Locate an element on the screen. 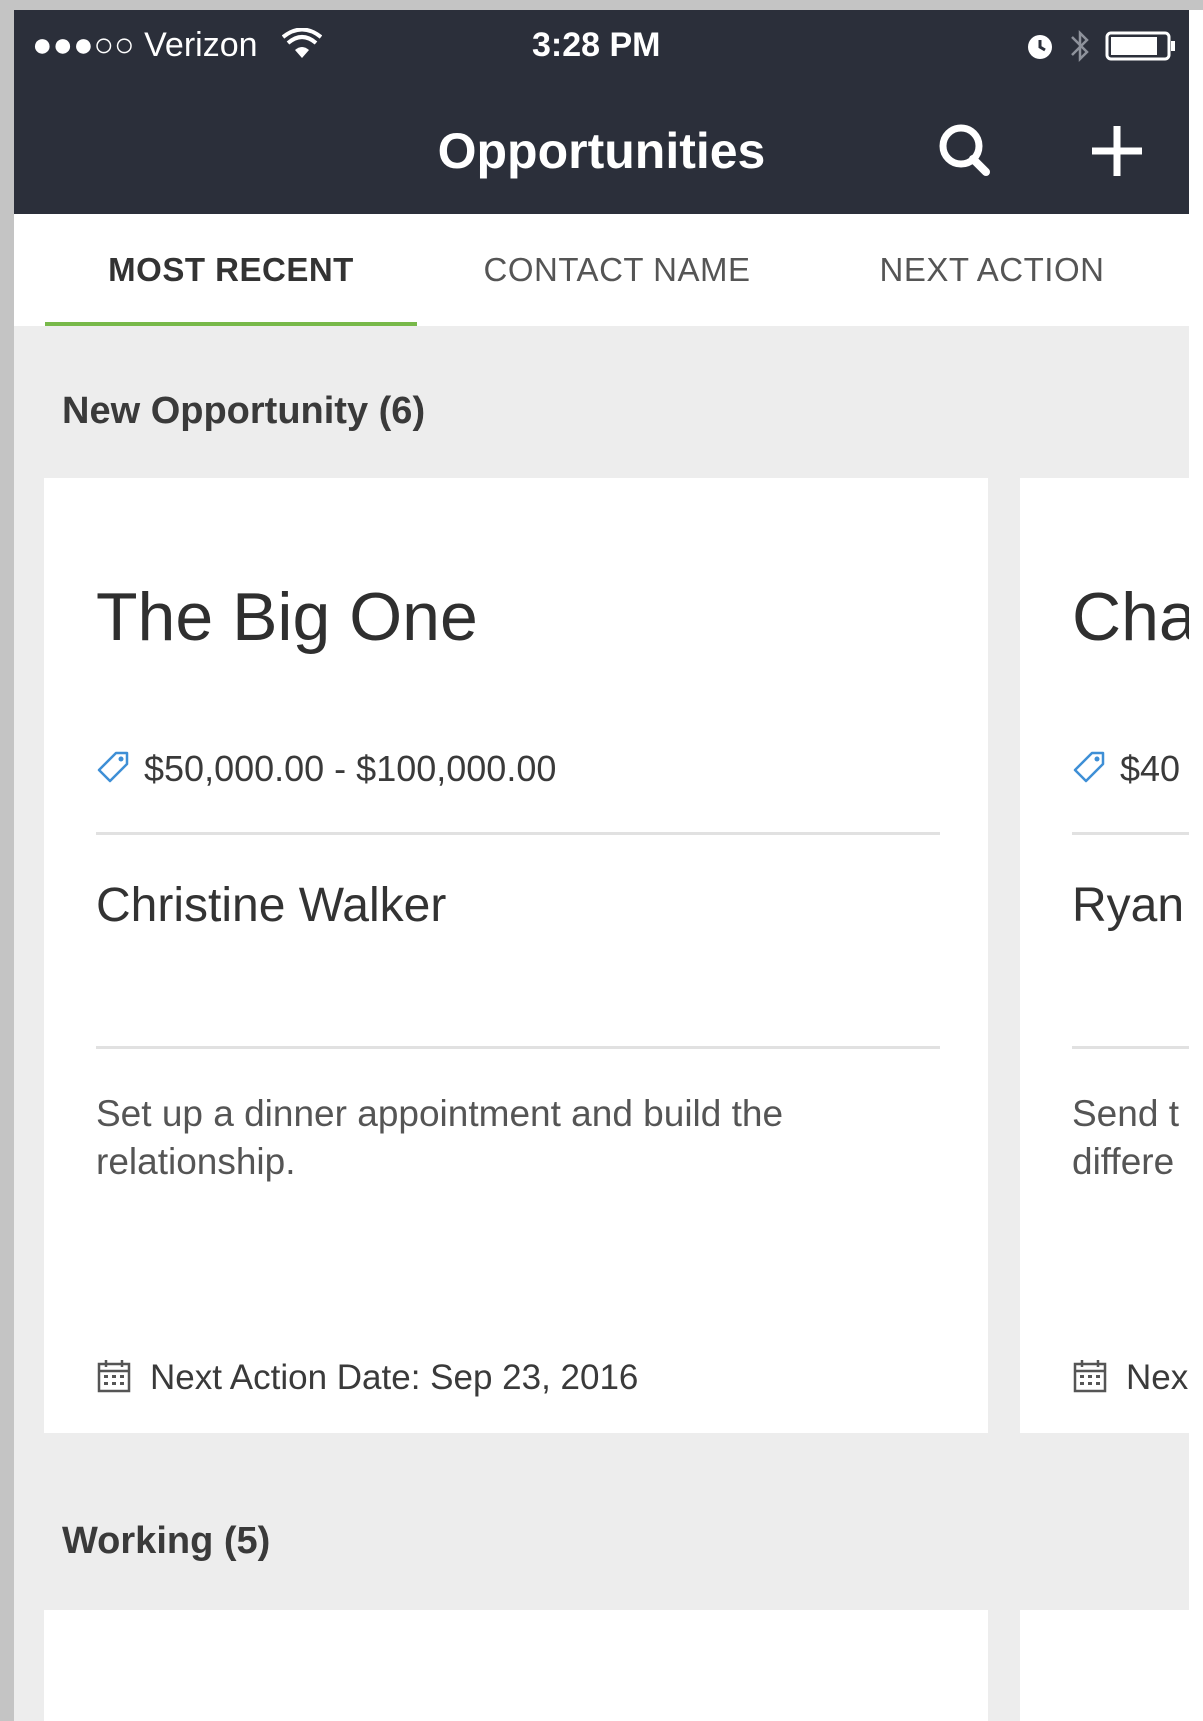 The width and height of the screenshot is (1203, 1721). opportunity-card: Cha $40 Ryan Send t differe Nex is located at coordinates (1104, 955).